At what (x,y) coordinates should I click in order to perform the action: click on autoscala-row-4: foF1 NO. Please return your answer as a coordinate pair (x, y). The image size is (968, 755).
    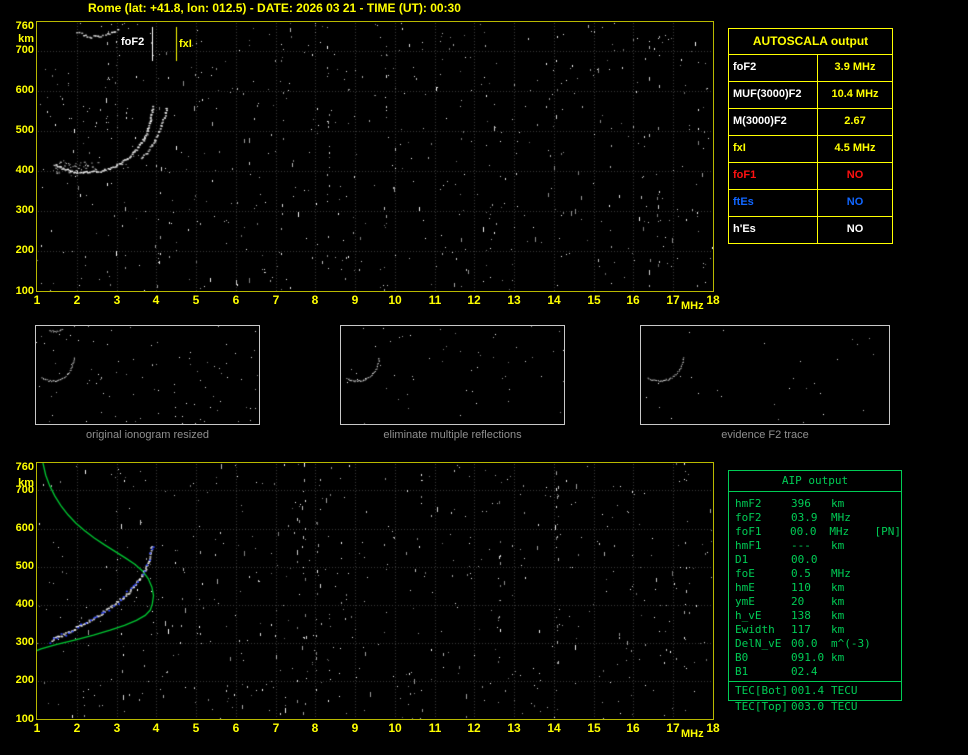
    Looking at the image, I should click on (810, 176).